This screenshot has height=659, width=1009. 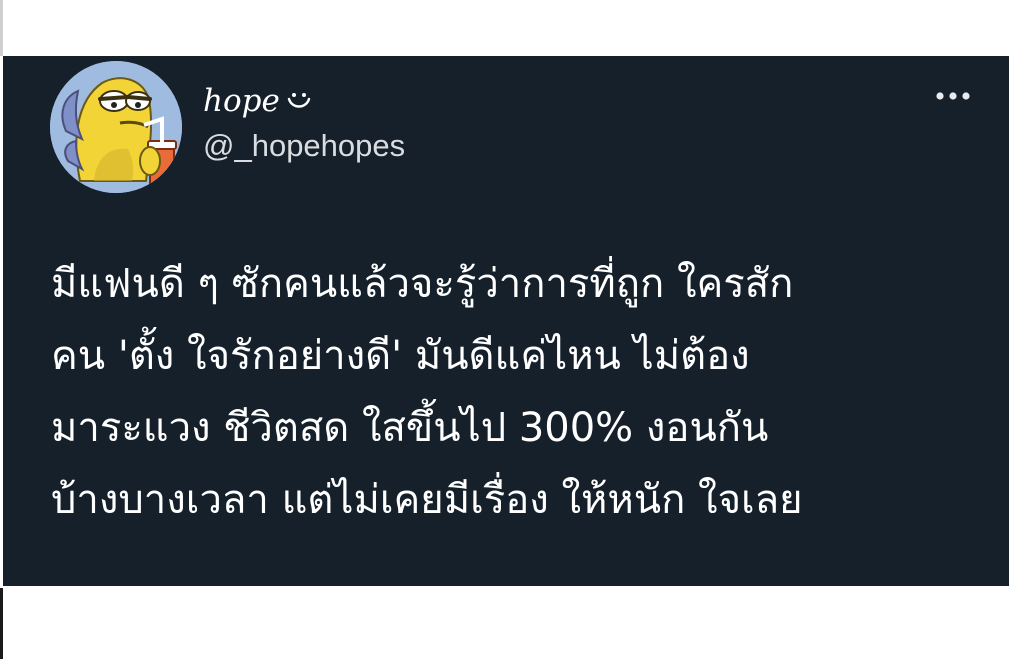 I want to click on display-name: hope, so click(x=304, y=101).